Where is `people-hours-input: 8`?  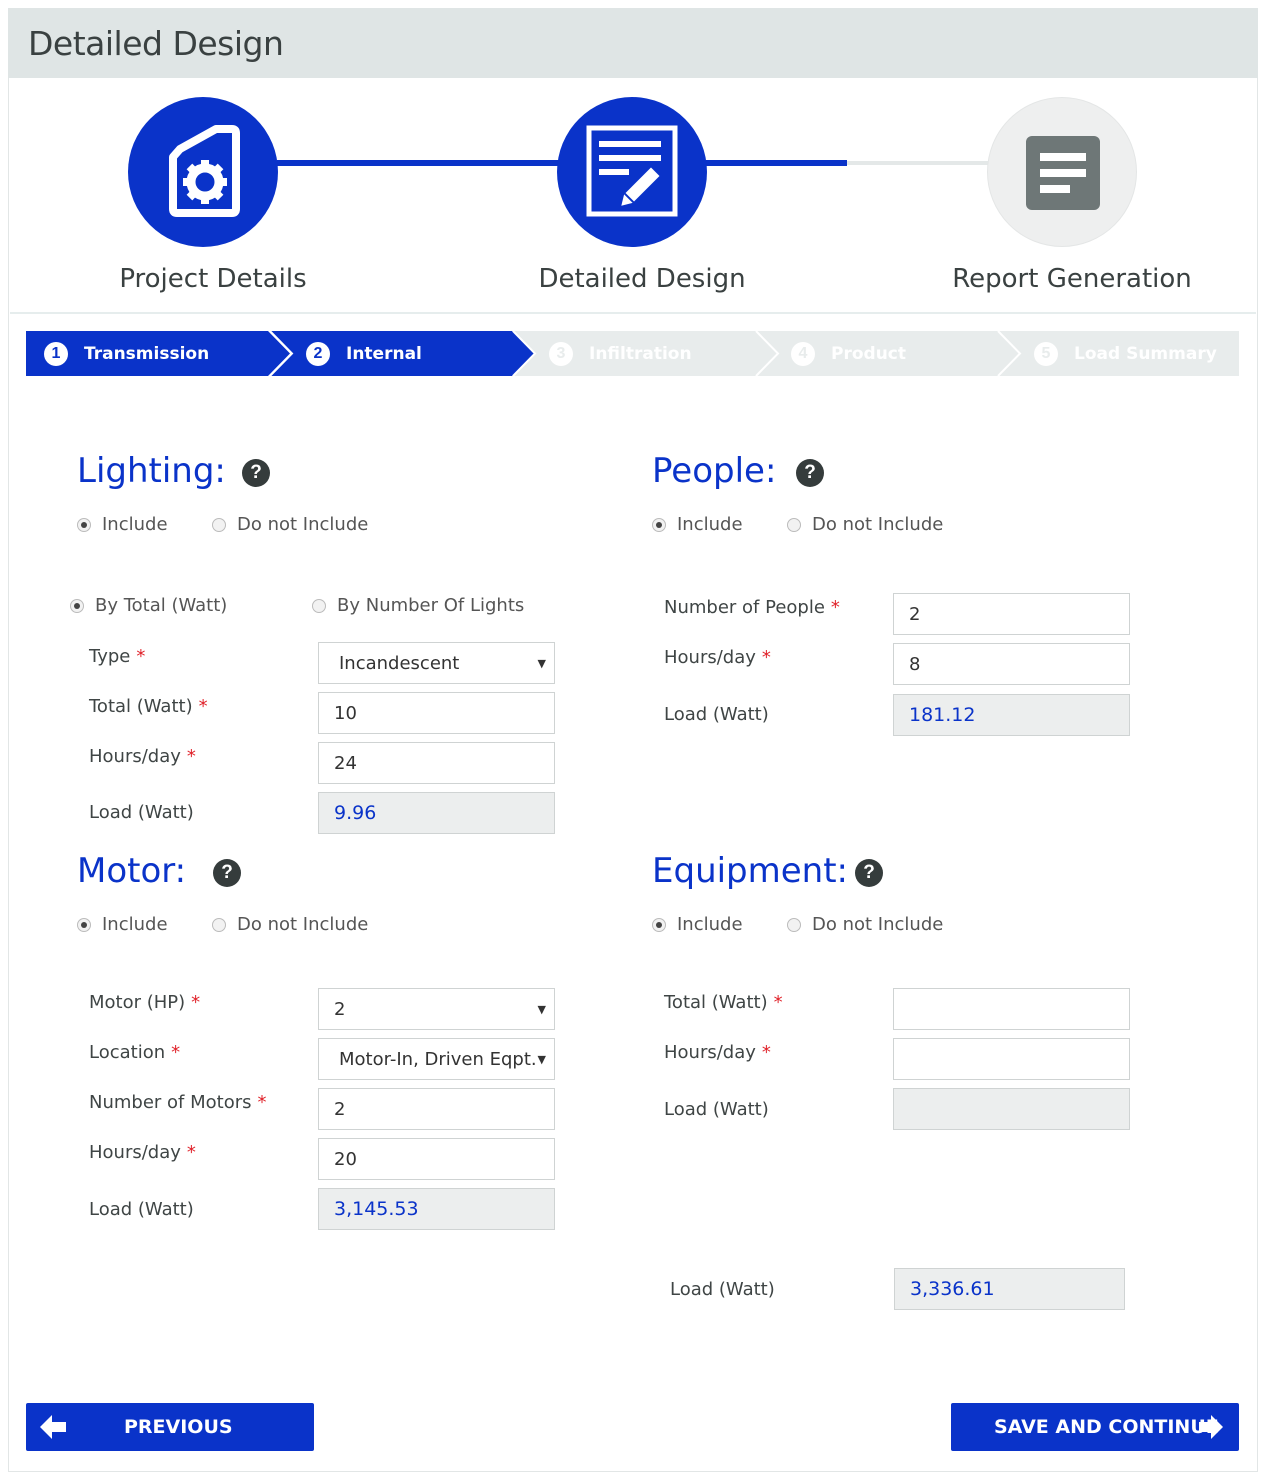
people-hours-input: 8 is located at coordinates (1011, 664).